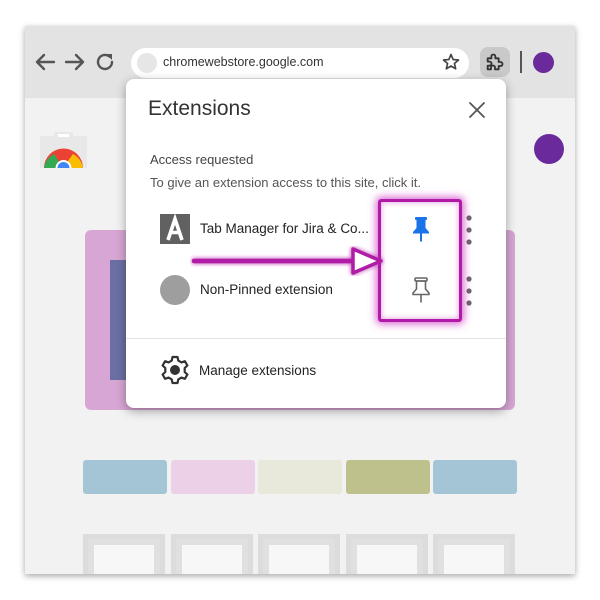 The width and height of the screenshot is (600, 600). Describe the element at coordinates (477, 110) in the screenshot. I see `close-icon` at that location.